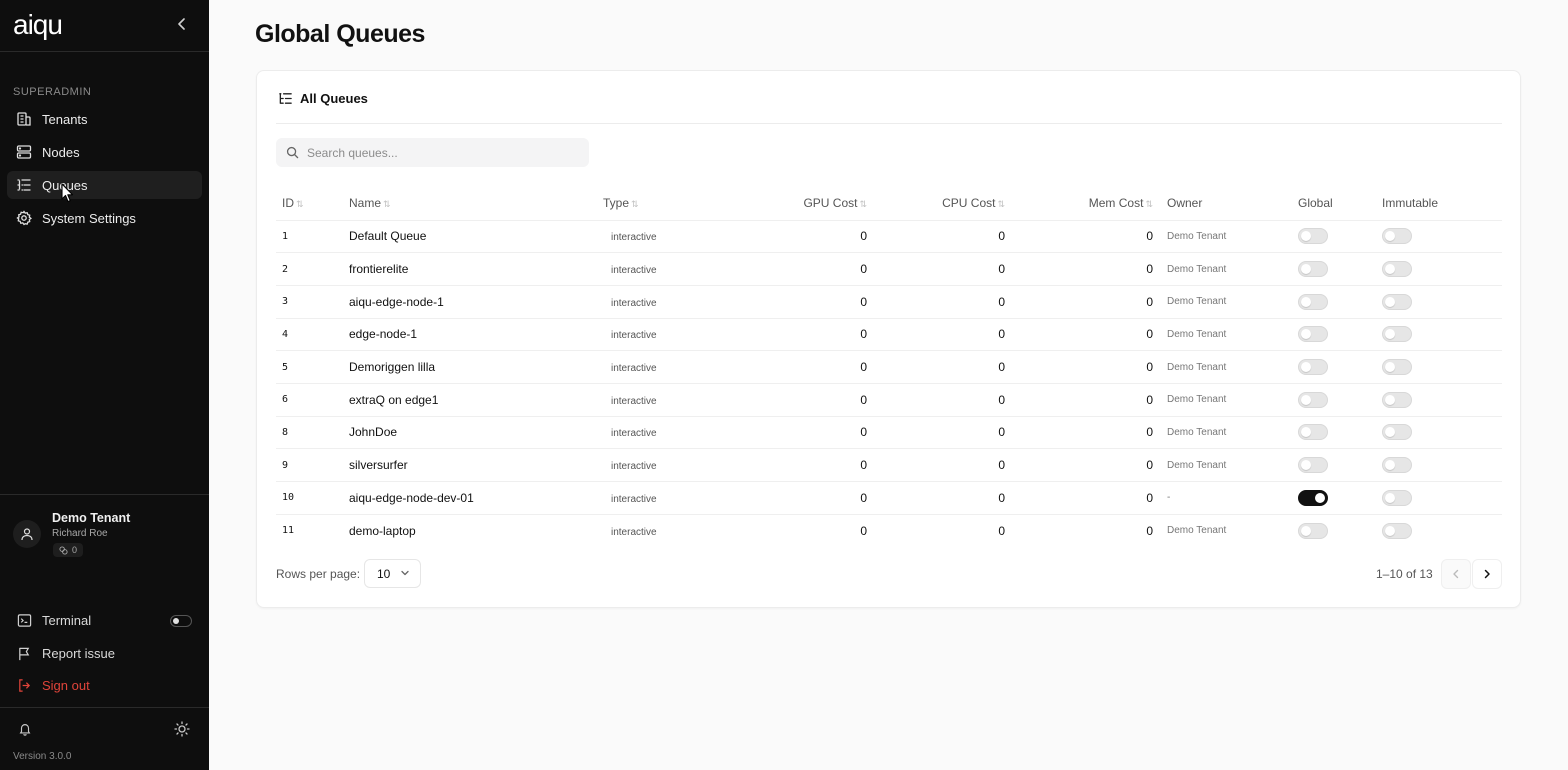  What do you see at coordinates (309, 269) in the screenshot?
I see `cell-id: 2` at bounding box center [309, 269].